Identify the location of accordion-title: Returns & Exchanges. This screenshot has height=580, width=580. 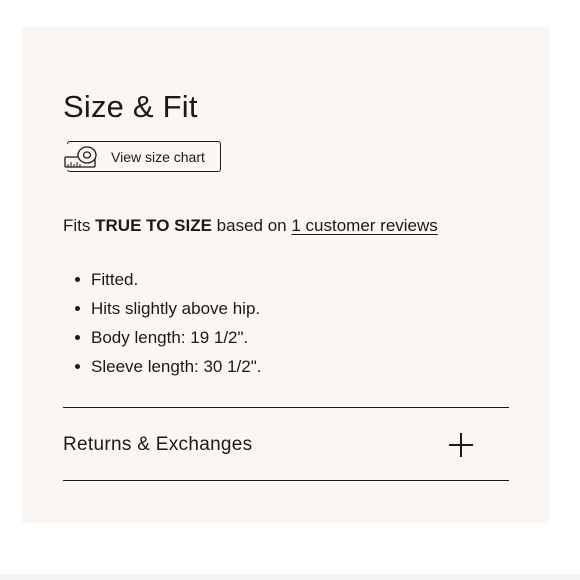
(158, 444).